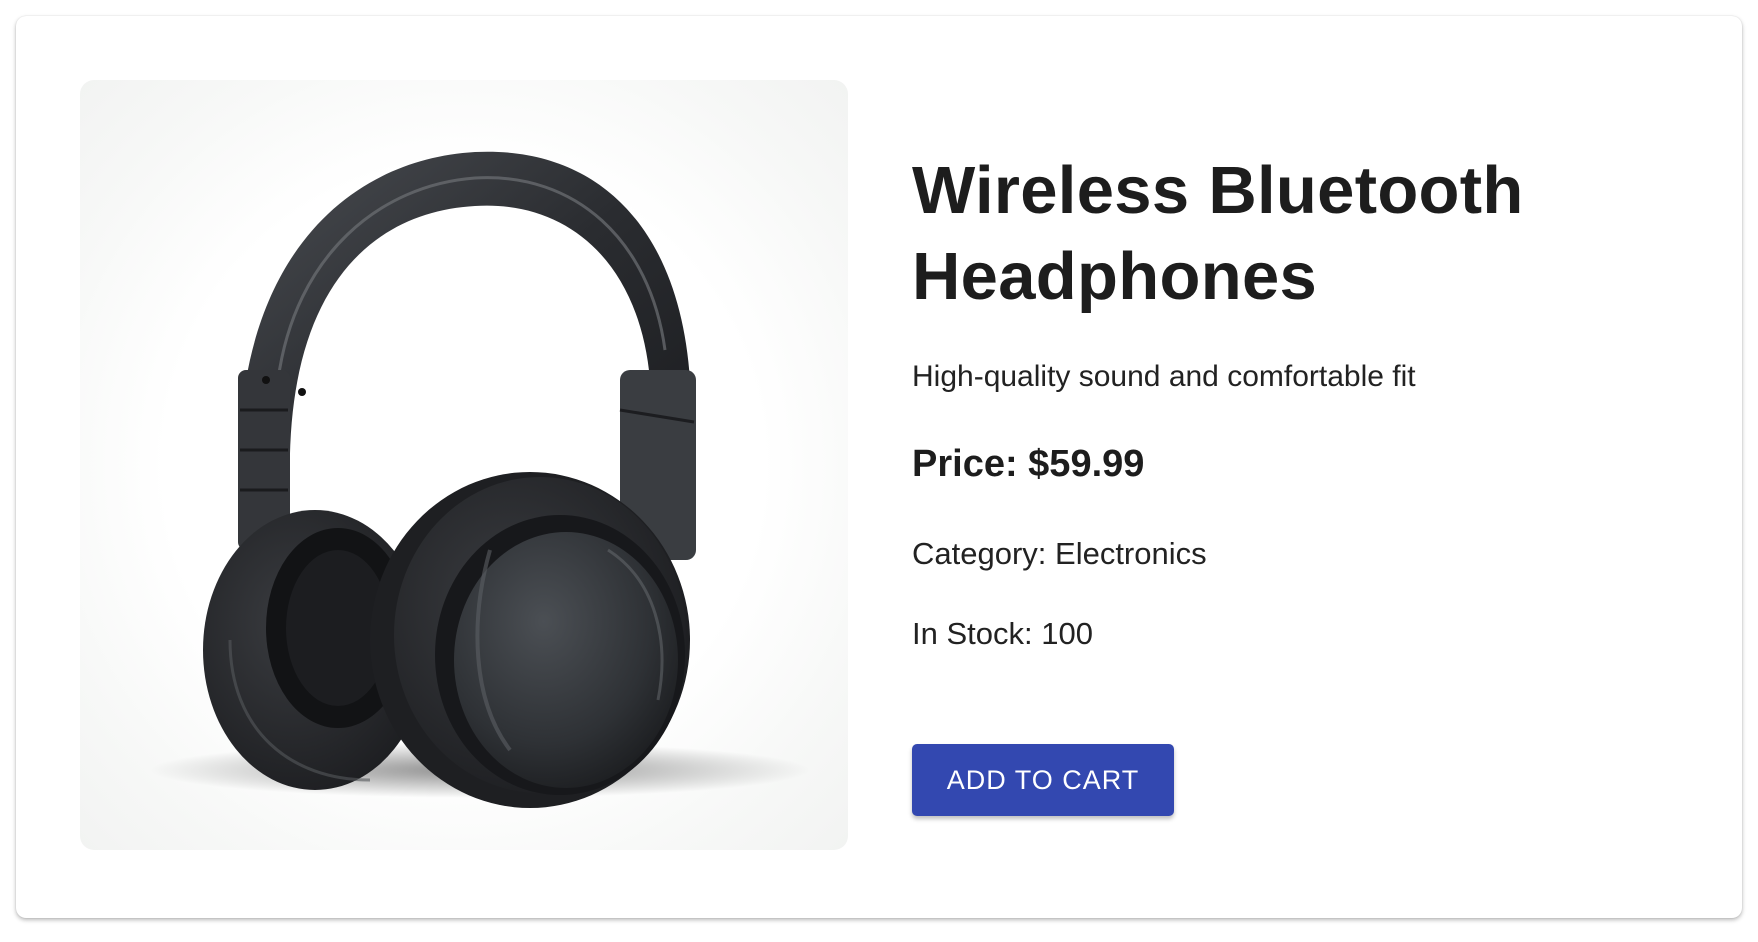 Image resolution: width=1758 pixels, height=942 pixels. What do you see at coordinates (1043, 780) in the screenshot?
I see `add-to-cart-button: ADD TO CART` at bounding box center [1043, 780].